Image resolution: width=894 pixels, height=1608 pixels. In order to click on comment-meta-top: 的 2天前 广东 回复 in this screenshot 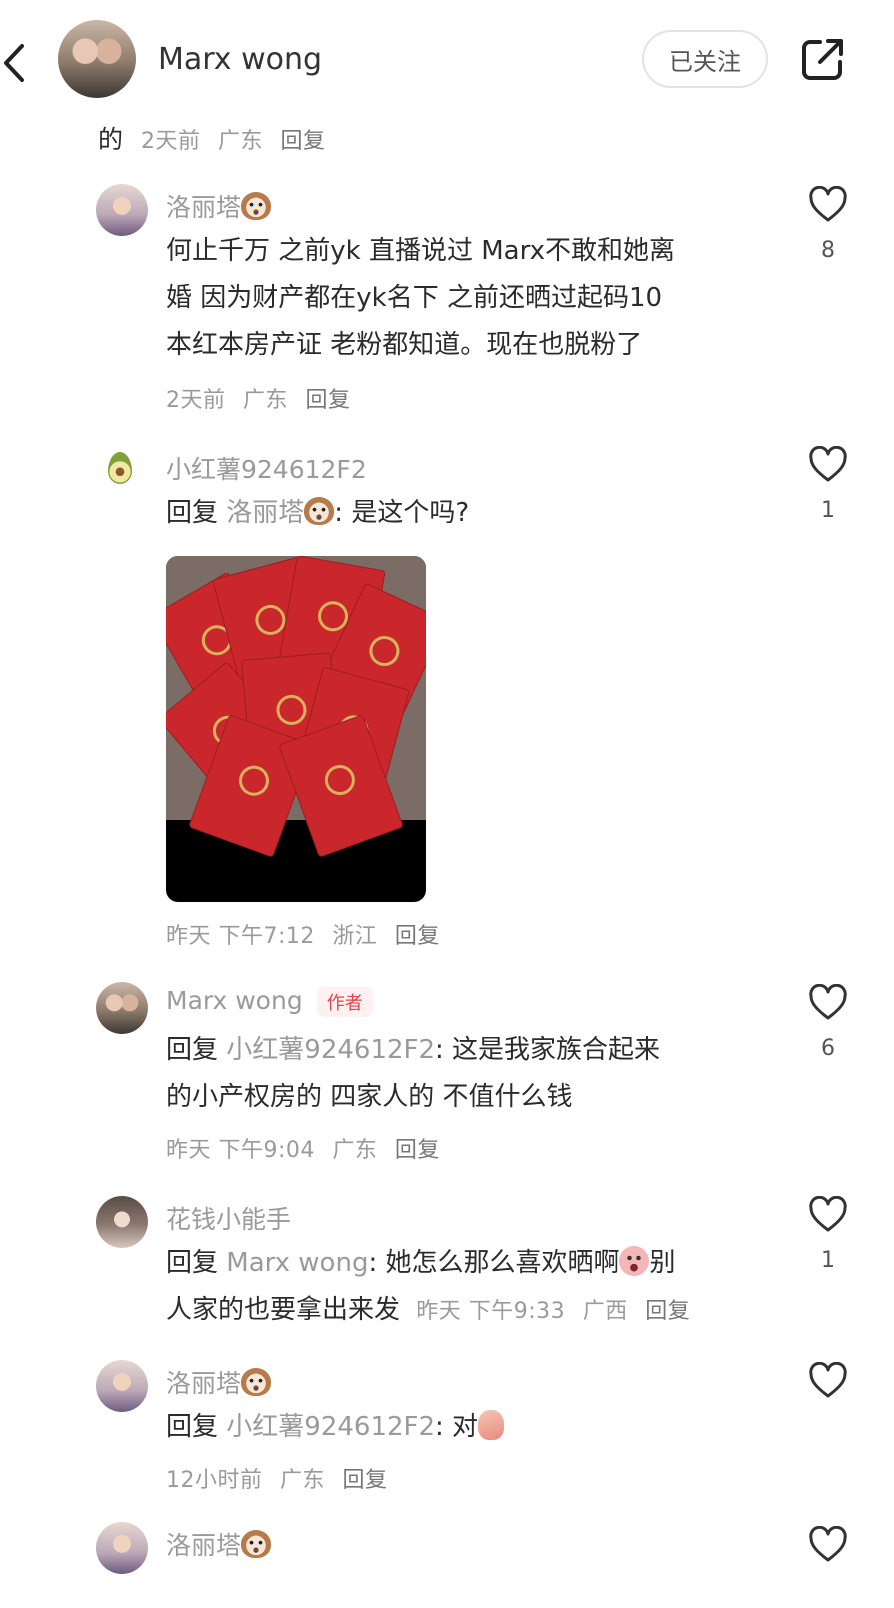, I will do `click(217, 138)`.